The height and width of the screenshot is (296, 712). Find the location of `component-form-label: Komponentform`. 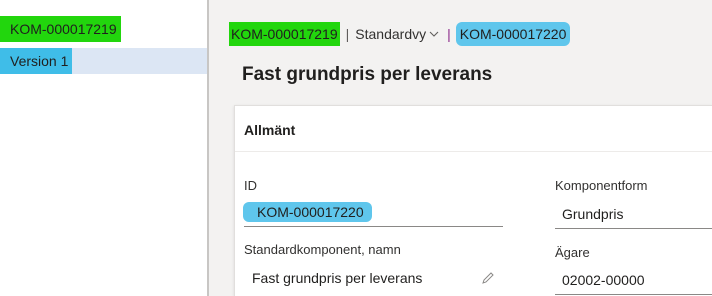

component-form-label: Komponentform is located at coordinates (601, 185).